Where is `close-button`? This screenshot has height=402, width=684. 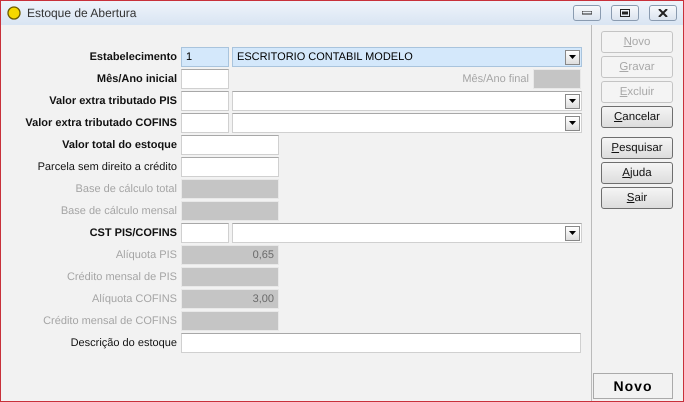
close-button is located at coordinates (663, 13).